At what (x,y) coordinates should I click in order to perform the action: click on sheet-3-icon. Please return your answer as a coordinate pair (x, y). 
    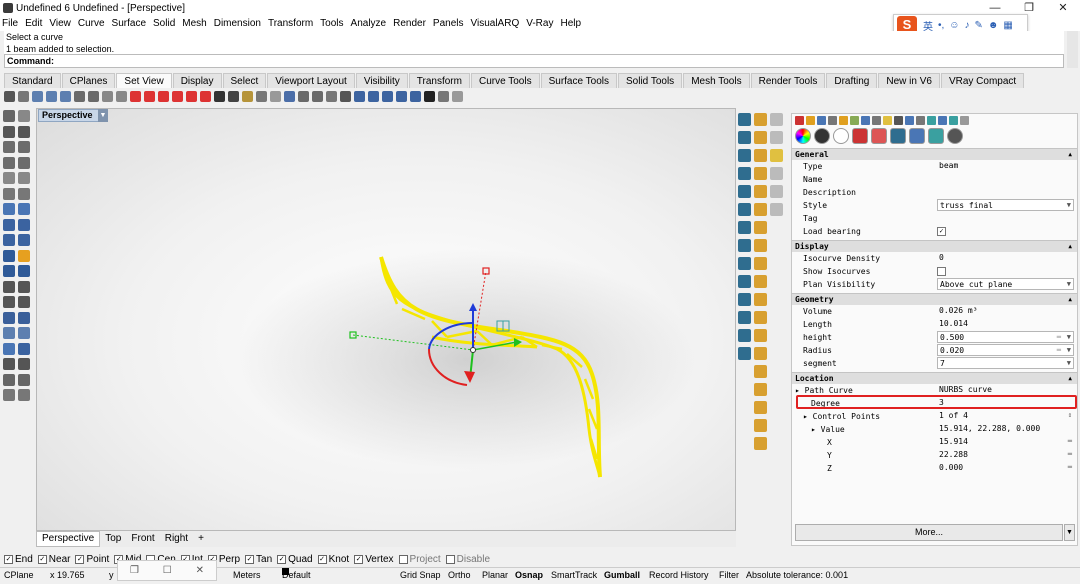
    Looking at the image, I should click on (776, 173).